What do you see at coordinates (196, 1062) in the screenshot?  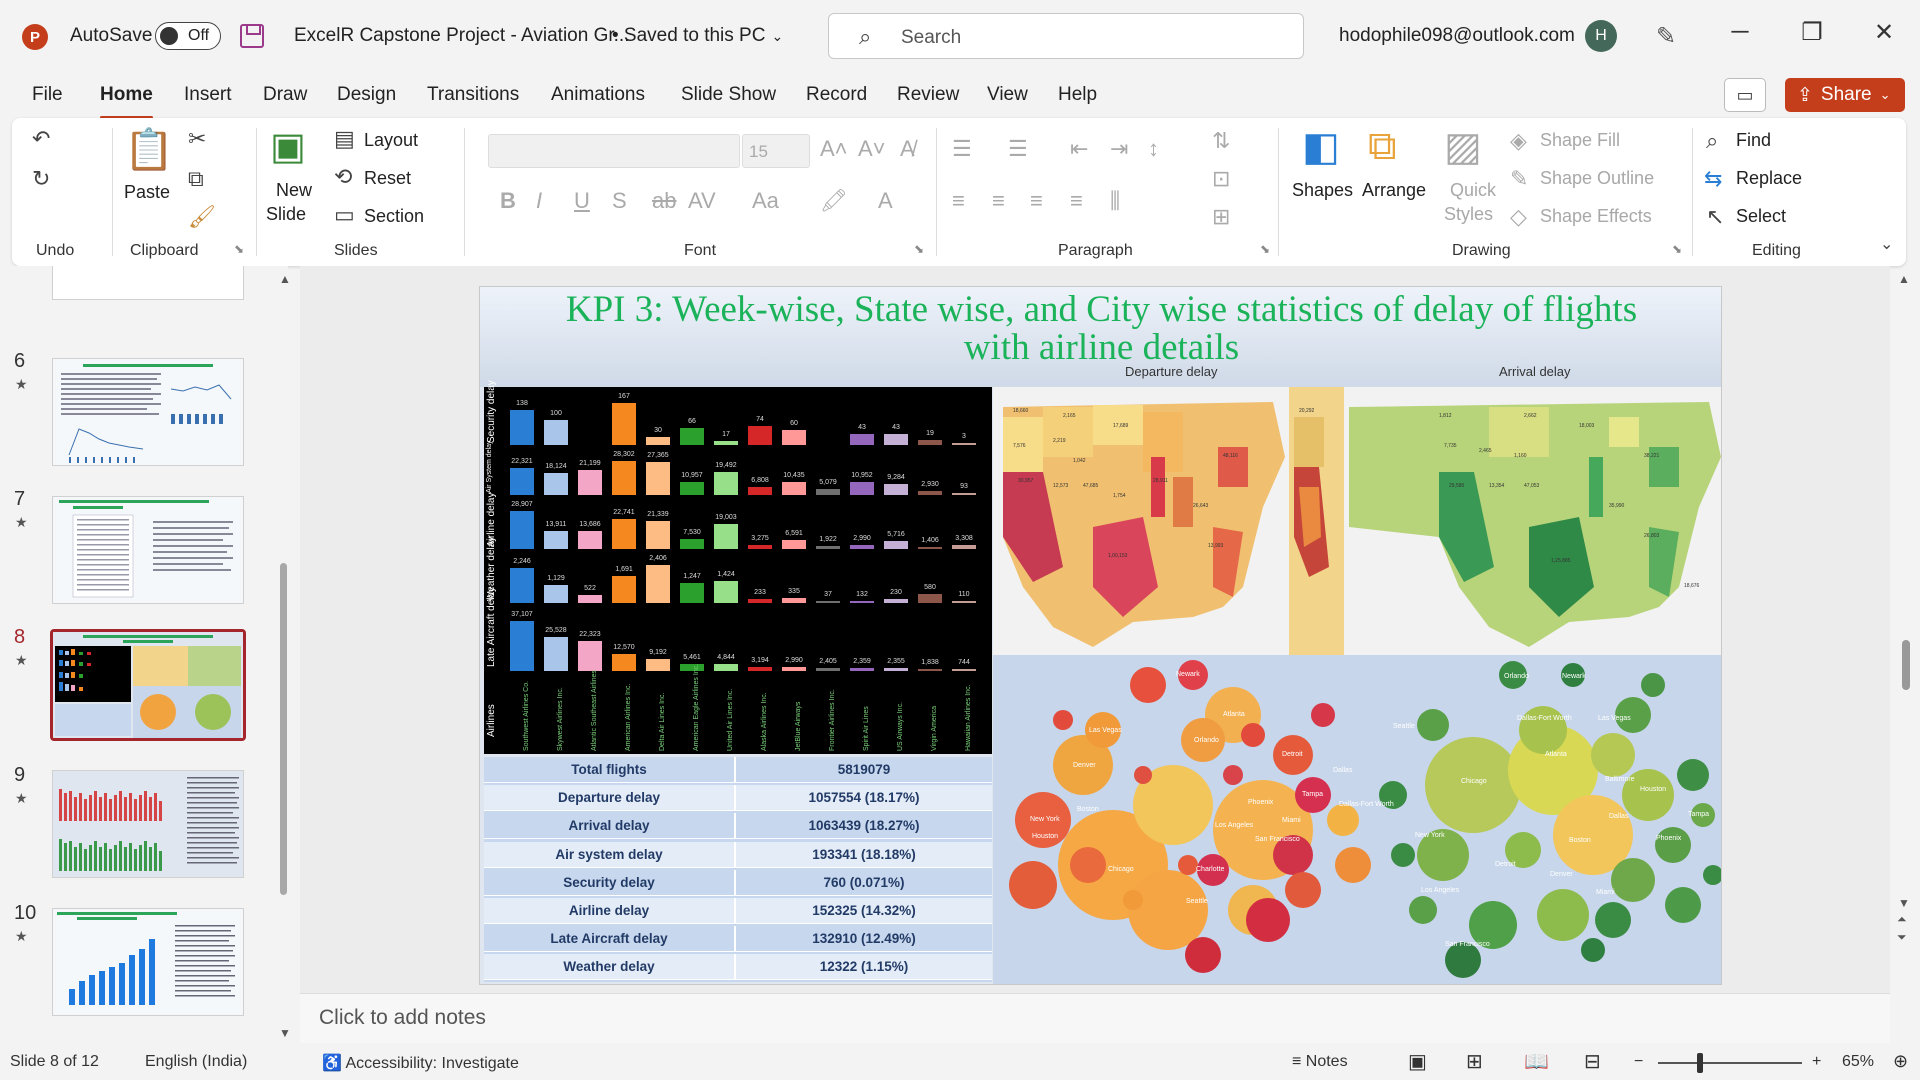 I see `language-indicator: English (India)` at bounding box center [196, 1062].